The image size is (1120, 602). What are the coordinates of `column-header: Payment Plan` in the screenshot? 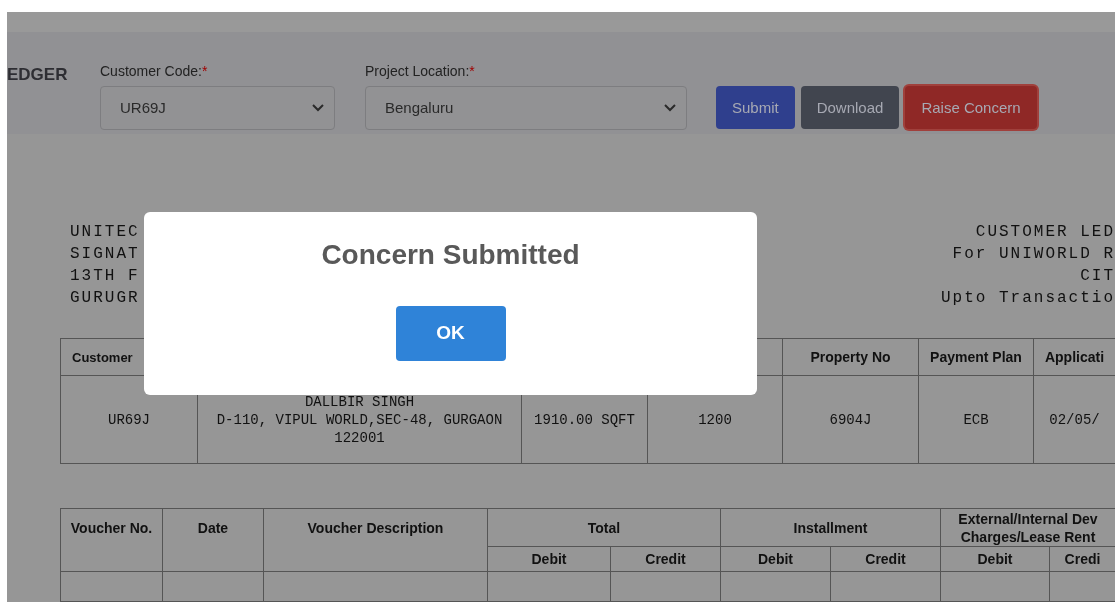 It's located at (976, 356).